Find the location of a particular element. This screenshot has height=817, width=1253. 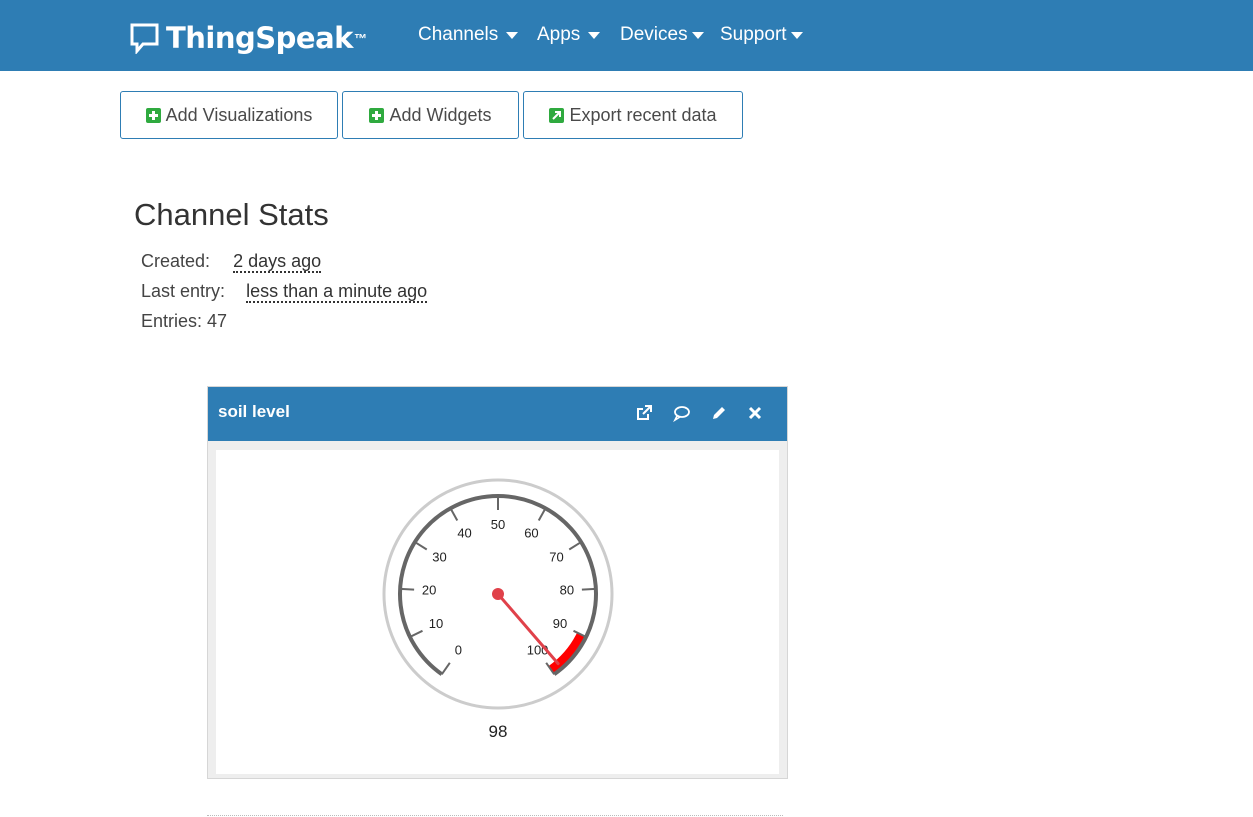

stat-created: Created: 2 days ago is located at coordinates (231, 262).